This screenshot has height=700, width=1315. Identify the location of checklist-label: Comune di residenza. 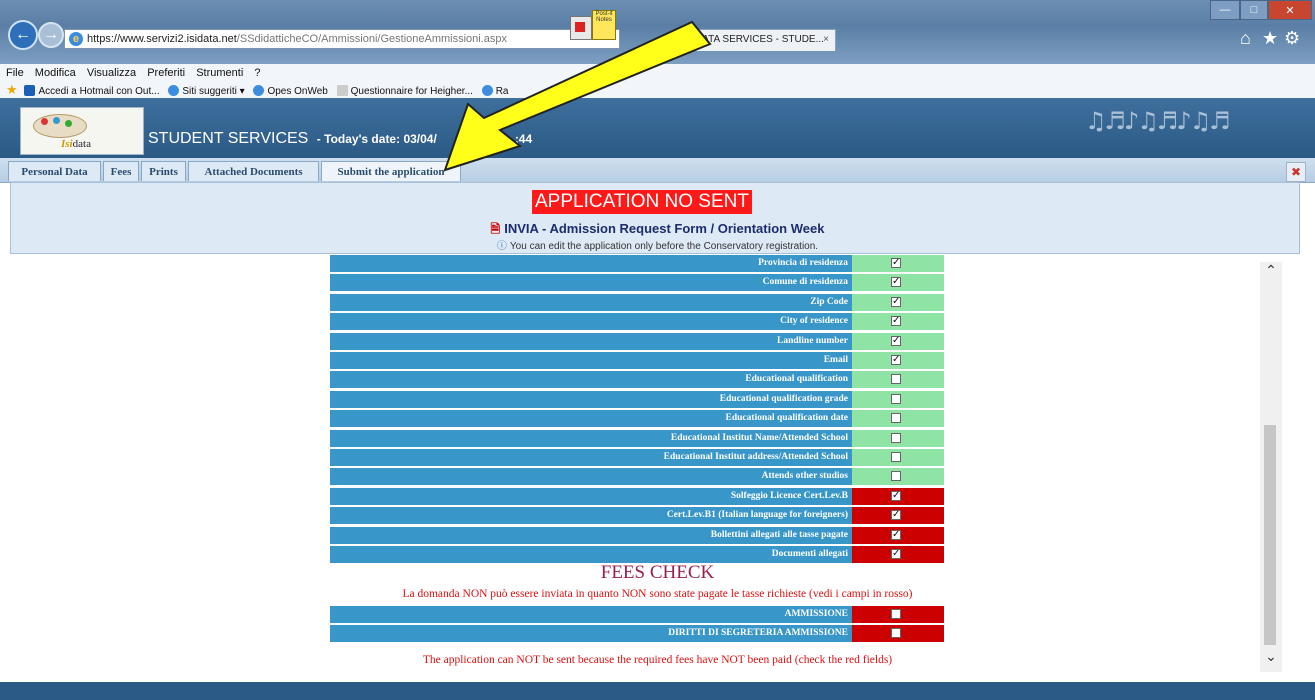
(591, 282).